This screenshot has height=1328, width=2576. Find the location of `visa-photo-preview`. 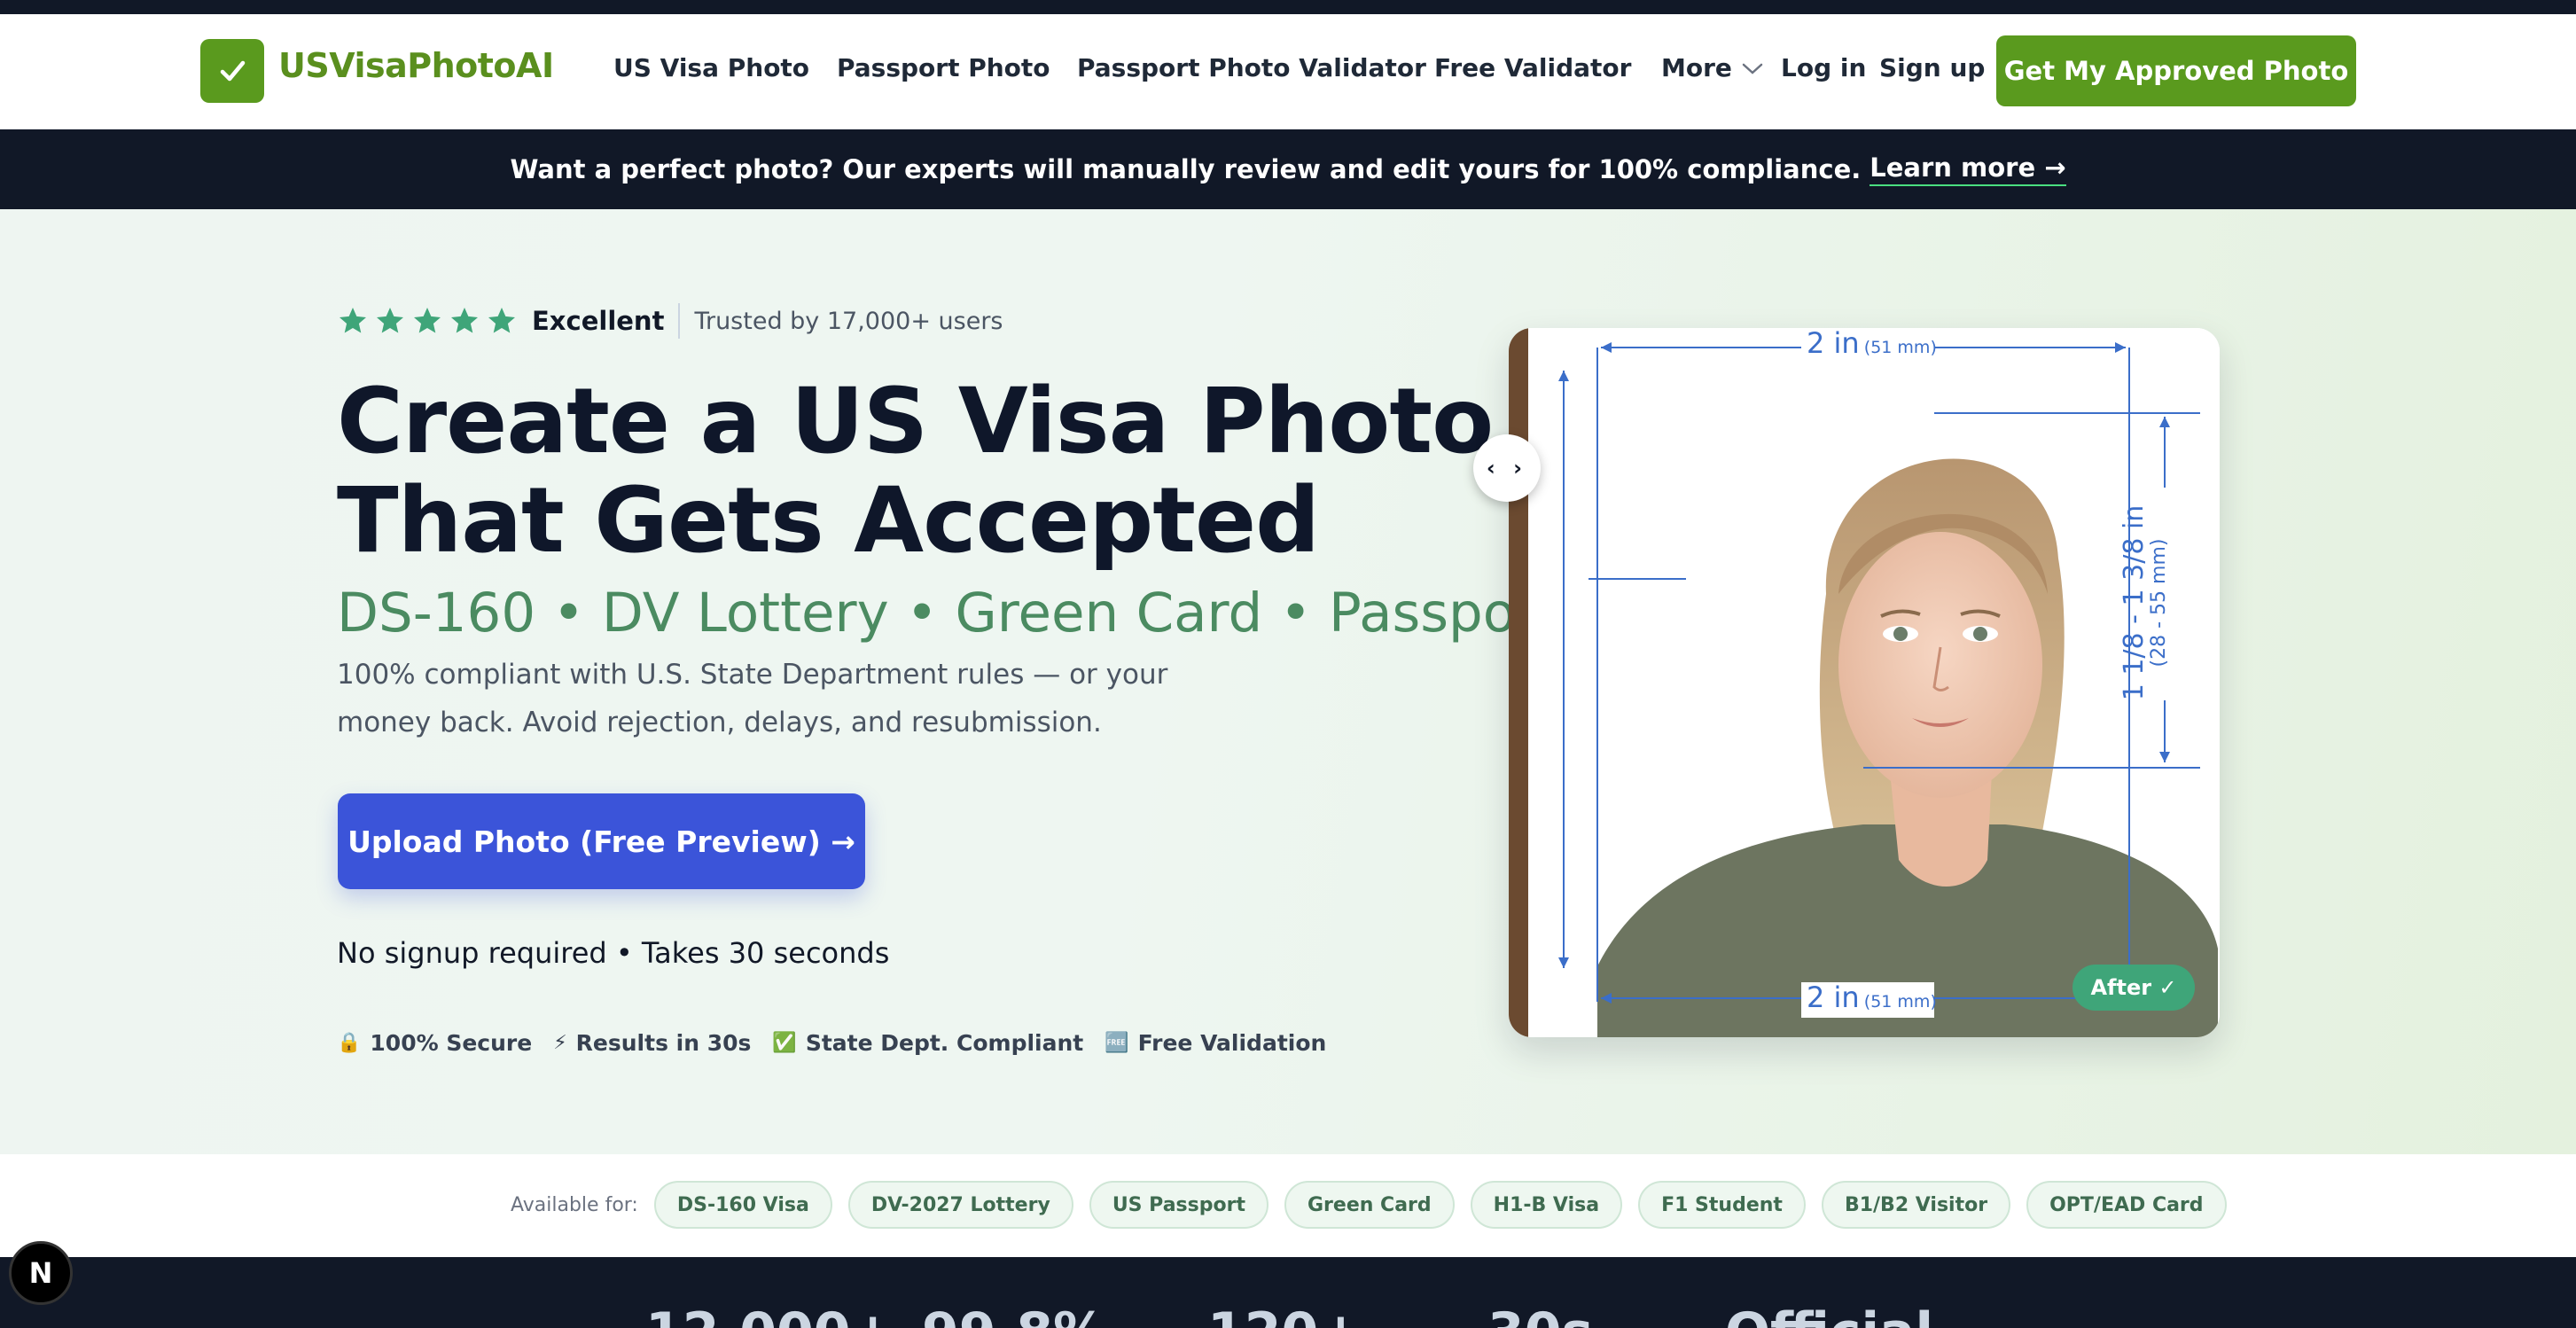

visa-photo-preview is located at coordinates (1864, 682).